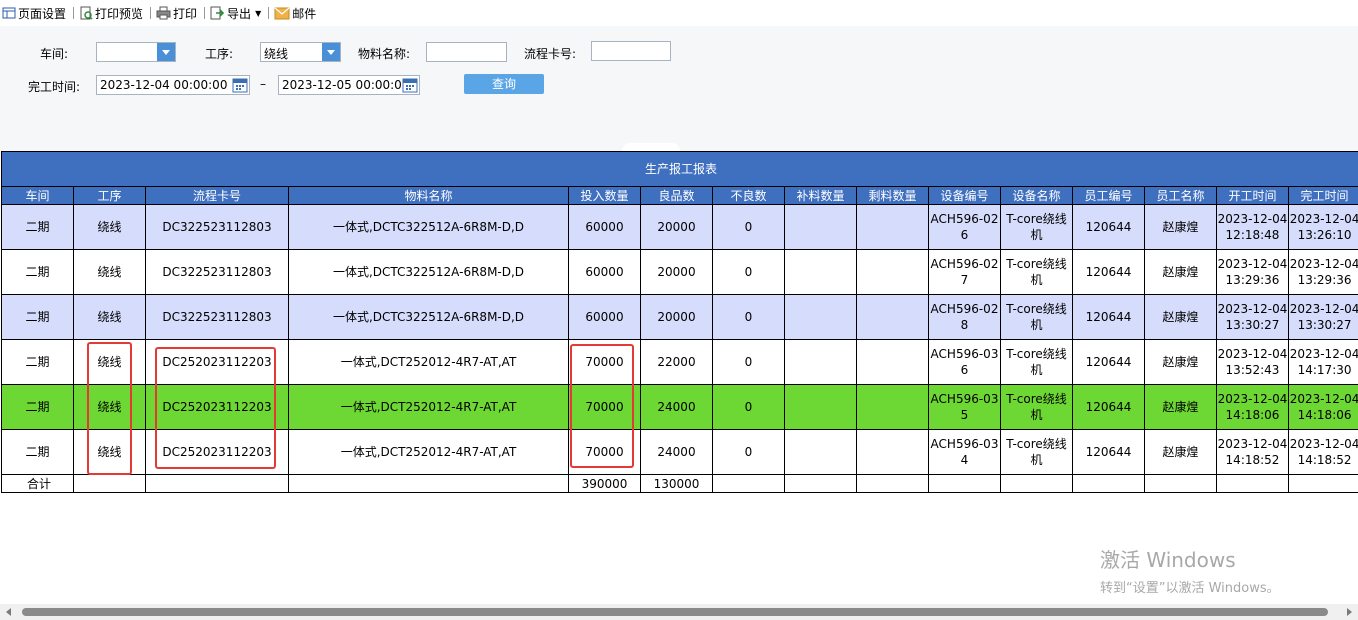  I want to click on print-preview-button: 打印预览, so click(112, 13).